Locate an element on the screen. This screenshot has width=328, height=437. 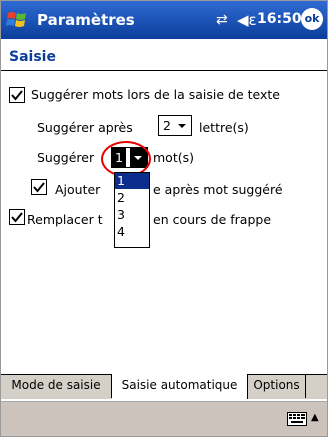
list-item: 4 is located at coordinates (132, 232).